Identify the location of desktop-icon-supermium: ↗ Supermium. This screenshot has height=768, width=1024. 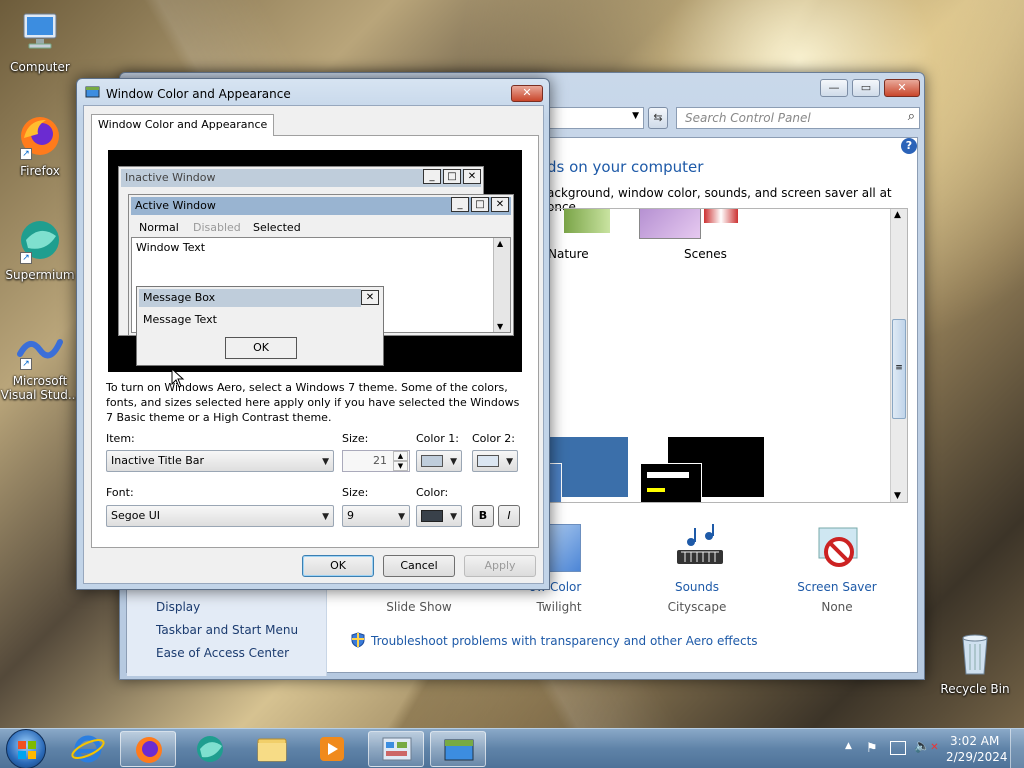
(40, 249).